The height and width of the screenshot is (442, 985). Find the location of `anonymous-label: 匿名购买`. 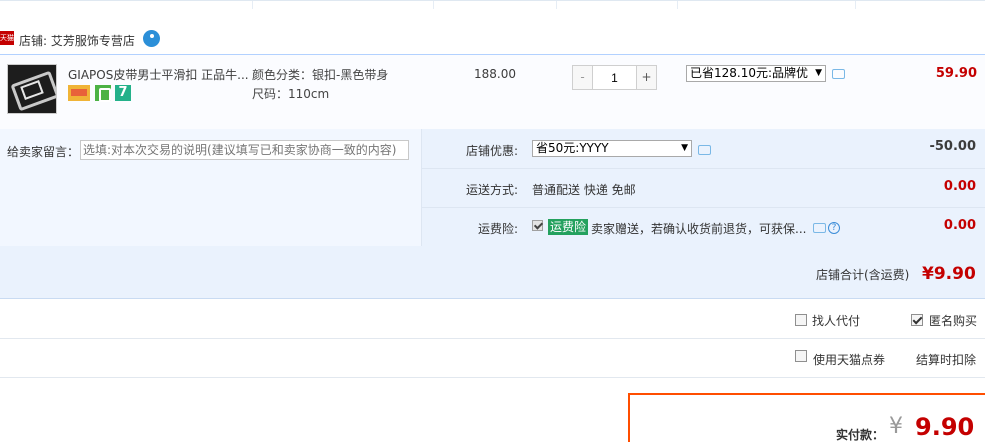

anonymous-label: 匿名购买 is located at coordinates (953, 320).